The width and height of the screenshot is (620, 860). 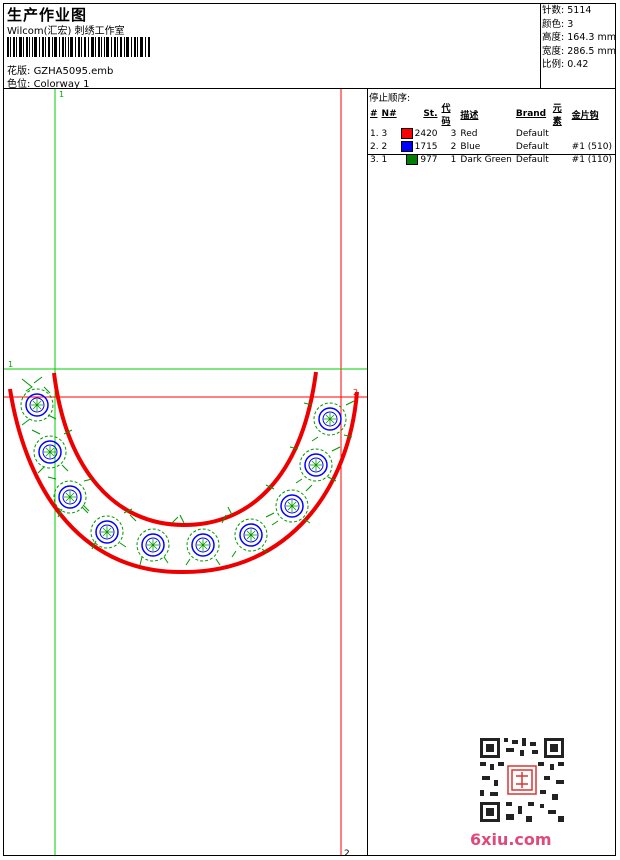 What do you see at coordinates (10, 364) in the screenshot?
I see `guide-number-left: 1` at bounding box center [10, 364].